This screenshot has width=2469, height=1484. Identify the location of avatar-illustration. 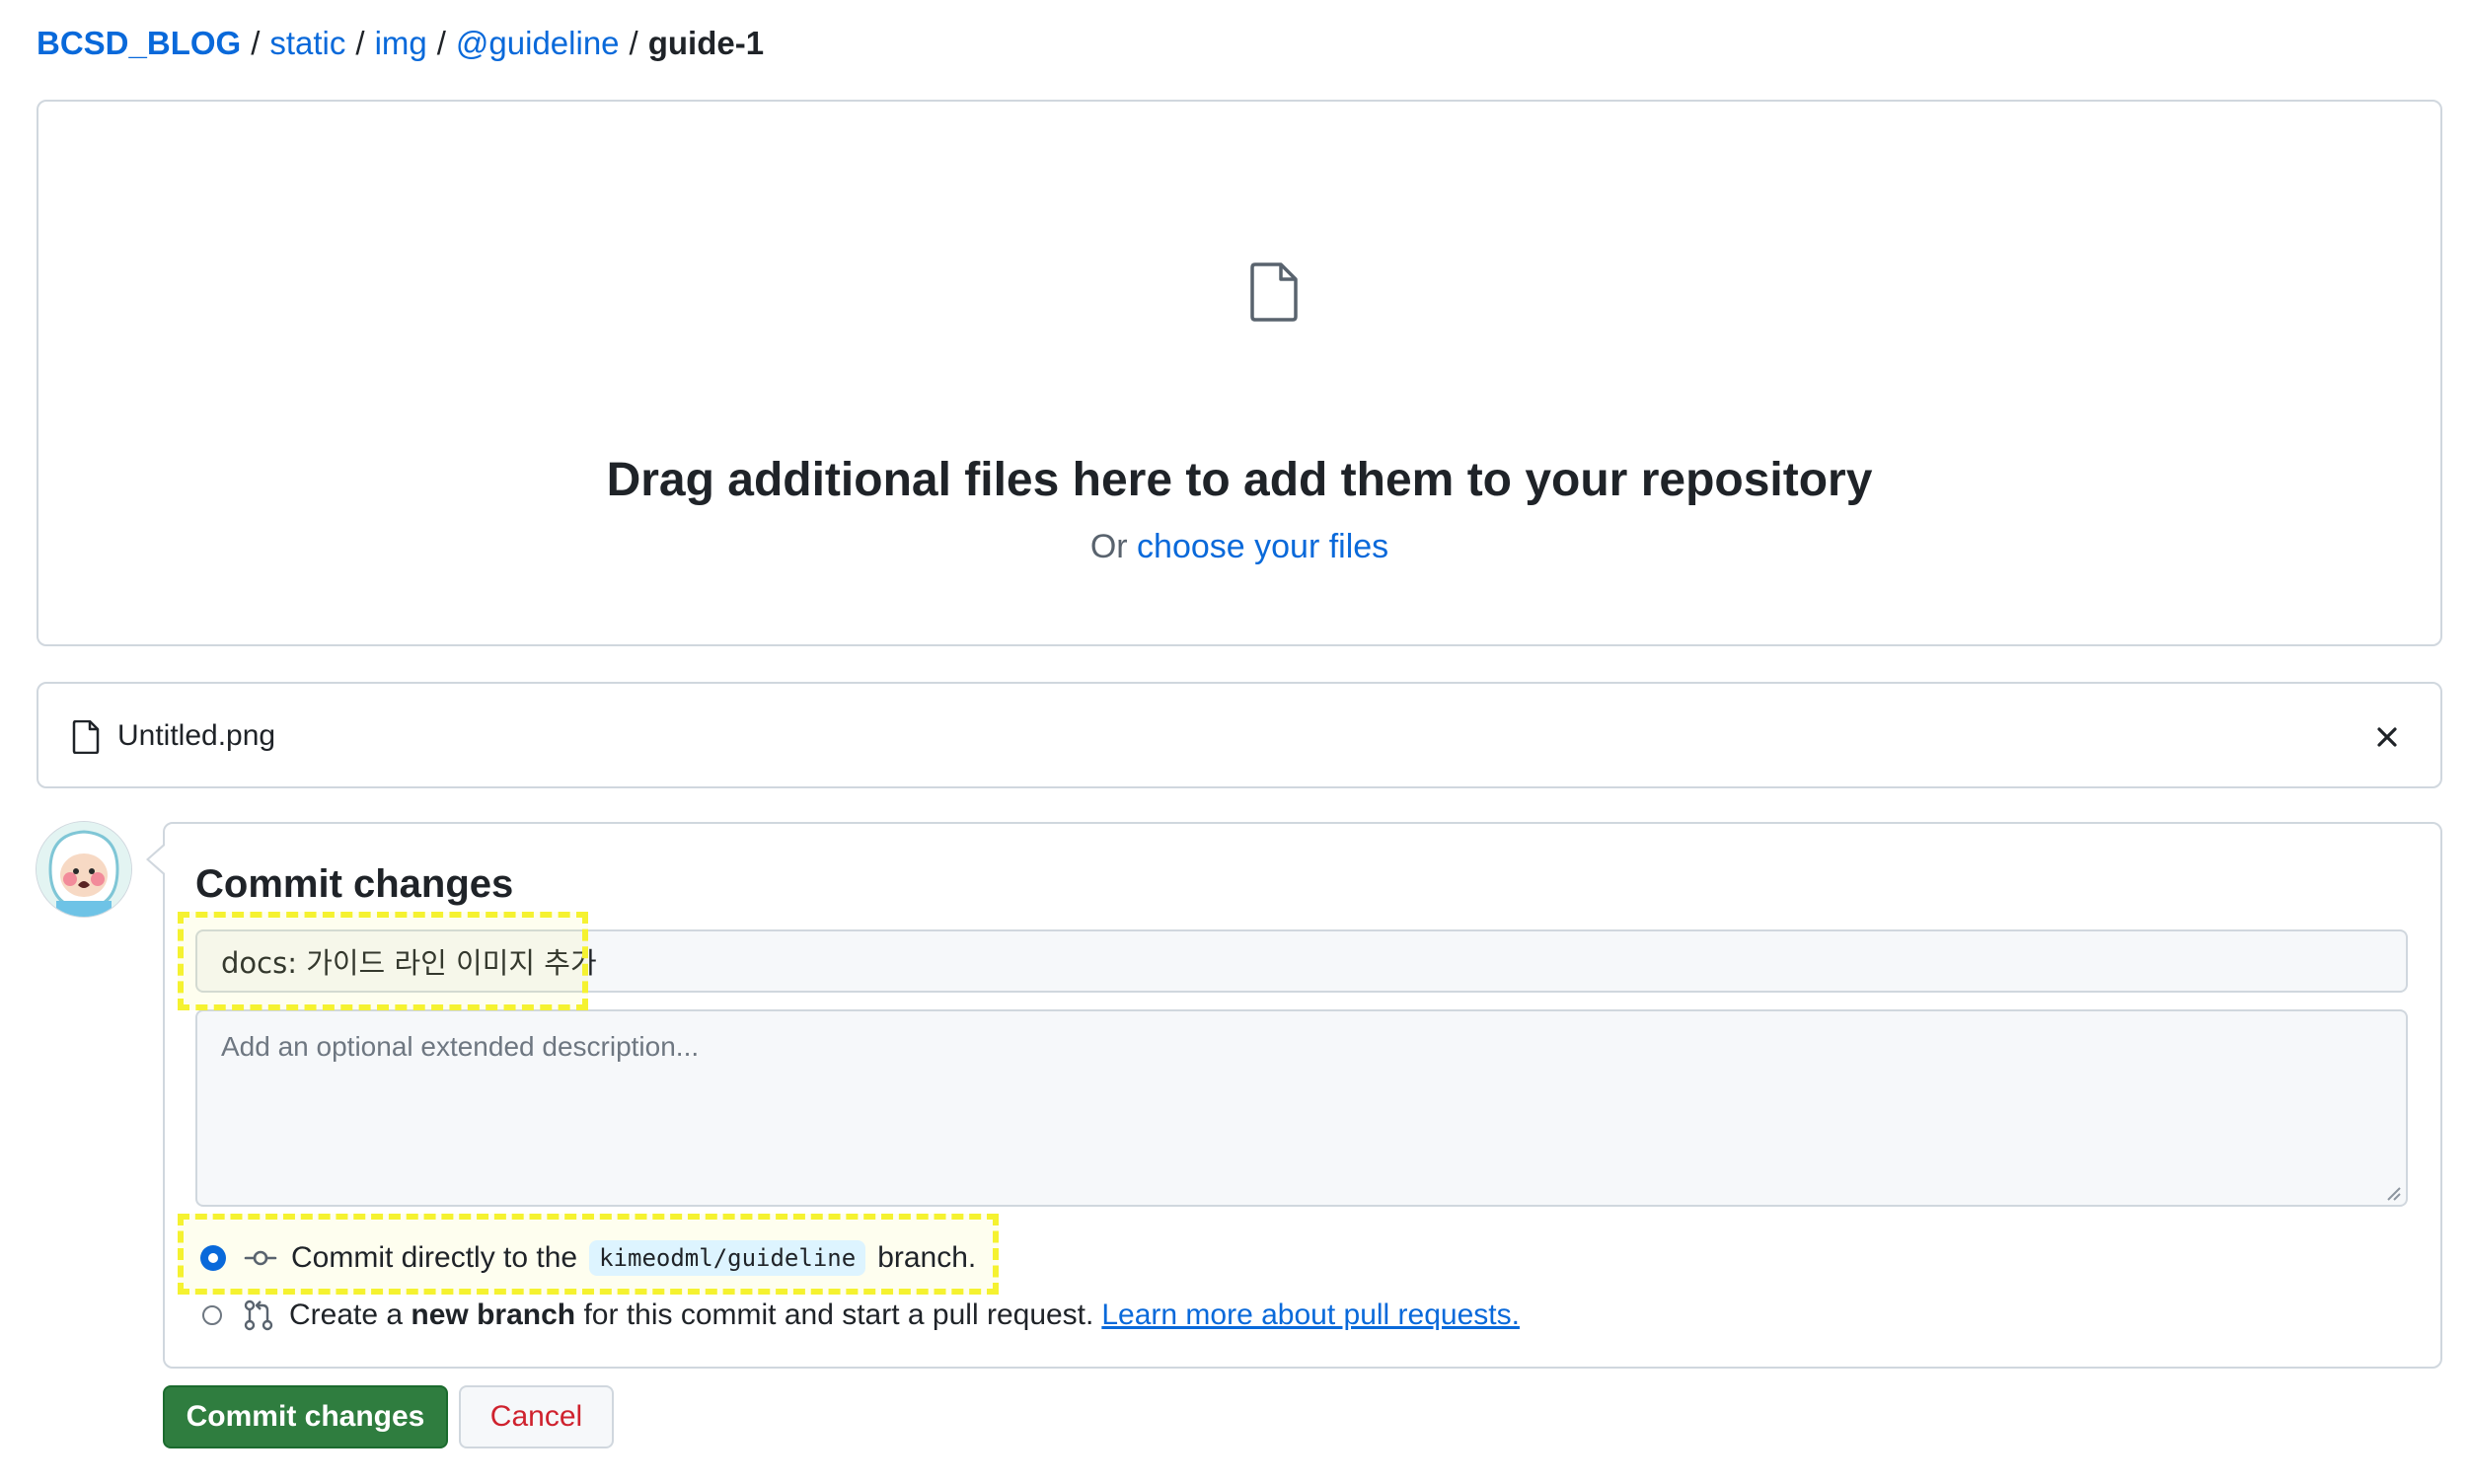
(84, 869).